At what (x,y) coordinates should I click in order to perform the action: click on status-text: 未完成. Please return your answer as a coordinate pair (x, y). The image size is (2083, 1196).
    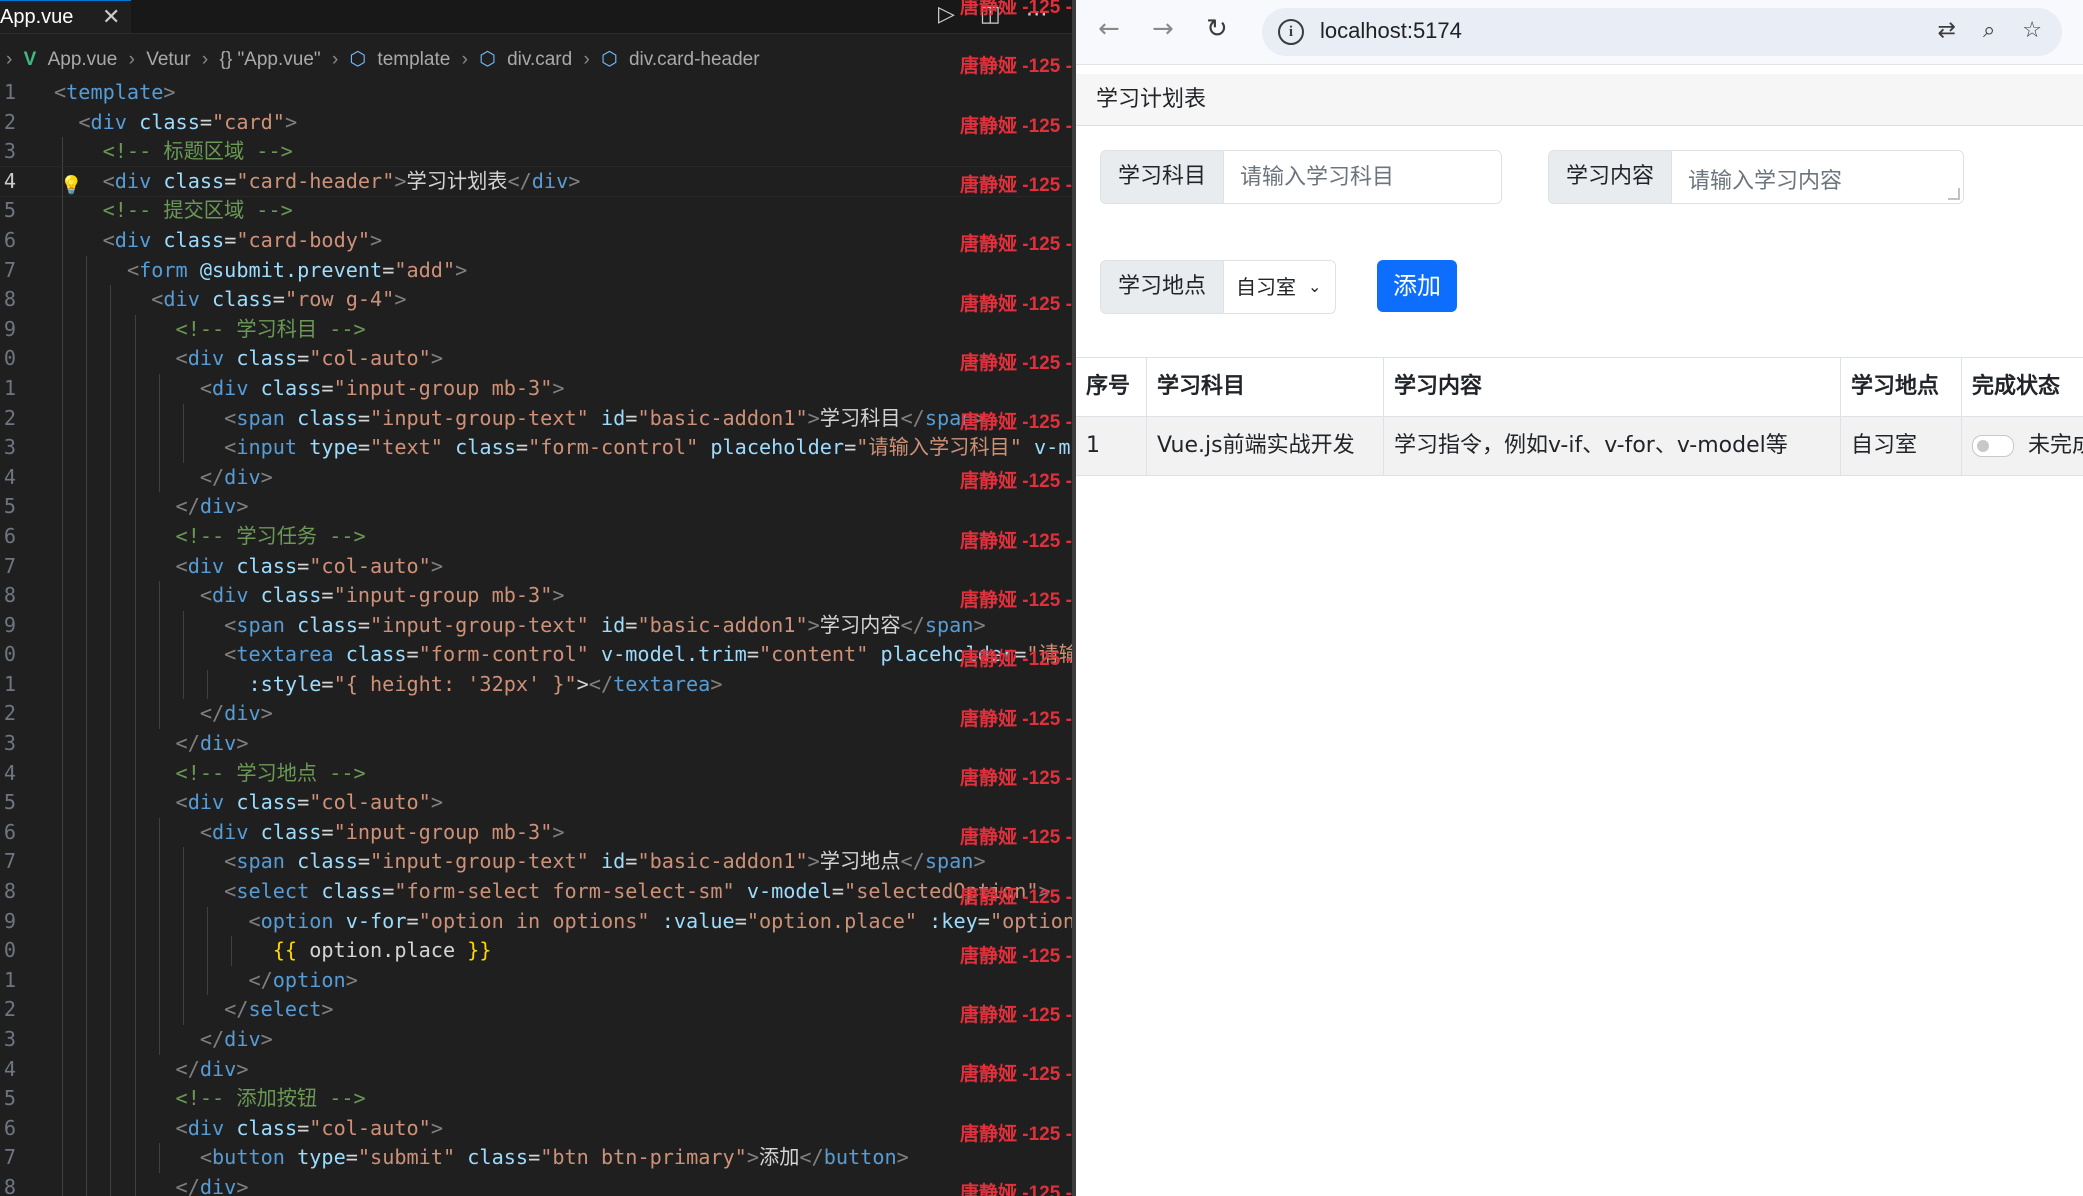
    Looking at the image, I should click on (2055, 445).